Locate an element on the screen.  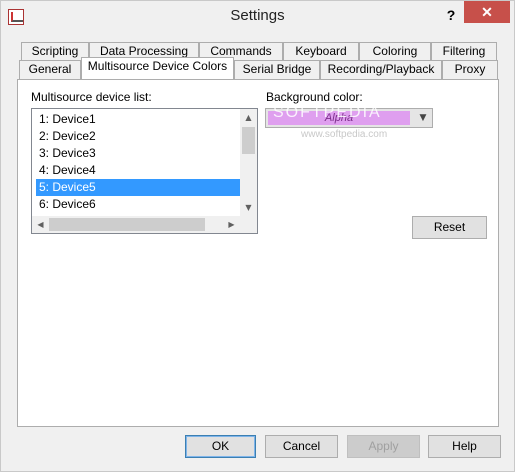
ok-button: OK is located at coordinates (220, 446).